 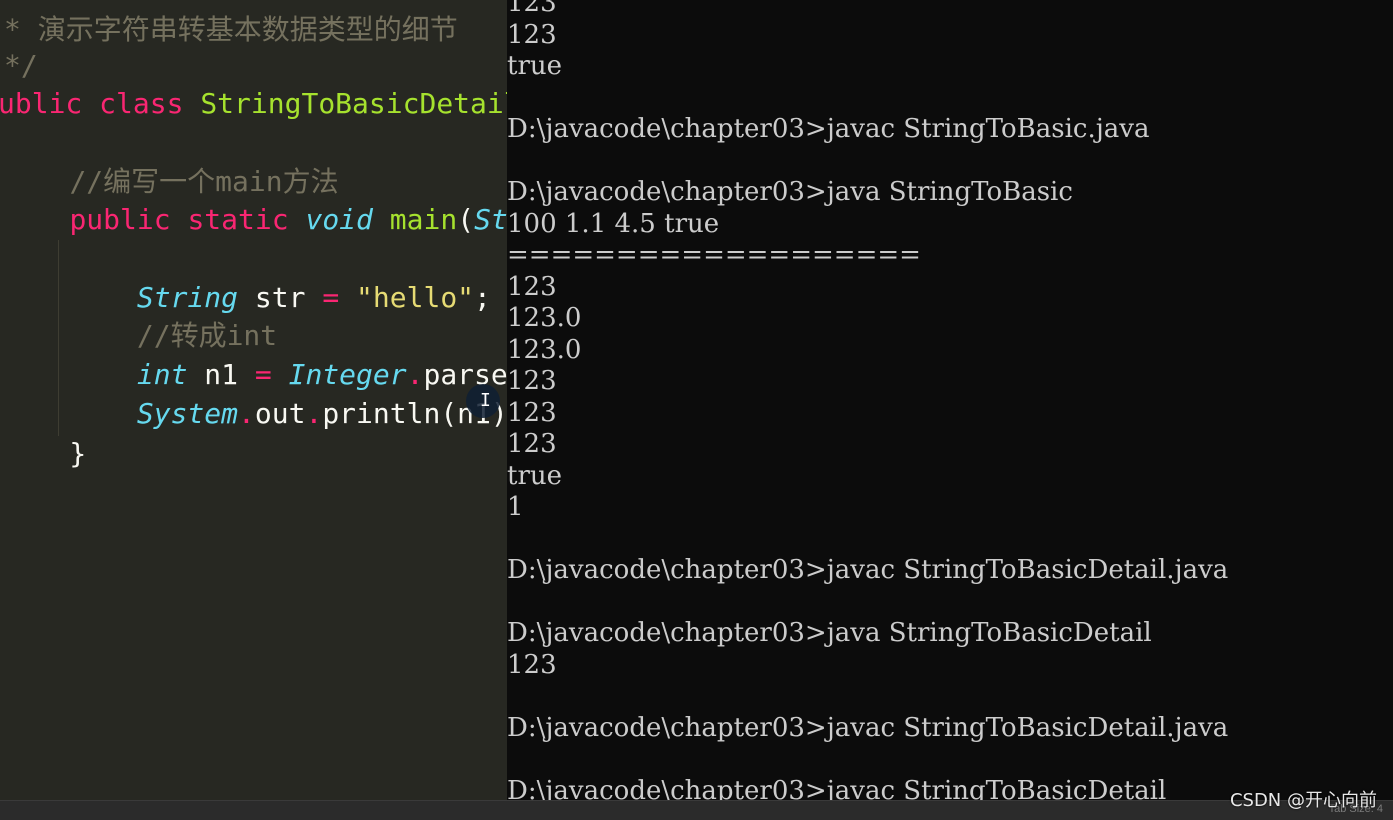 I want to click on code-line: public static void main(String, so click(x=254, y=220).